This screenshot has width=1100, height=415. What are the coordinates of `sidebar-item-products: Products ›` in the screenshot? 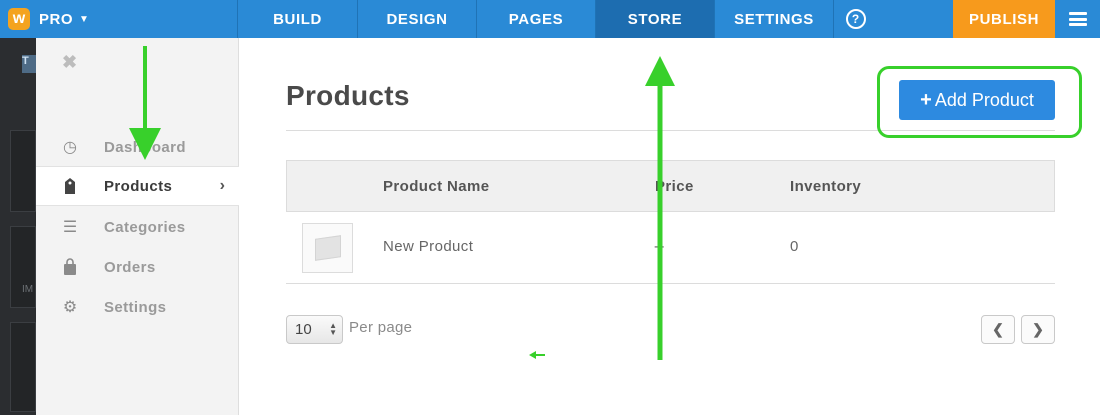 It's located at (137, 186).